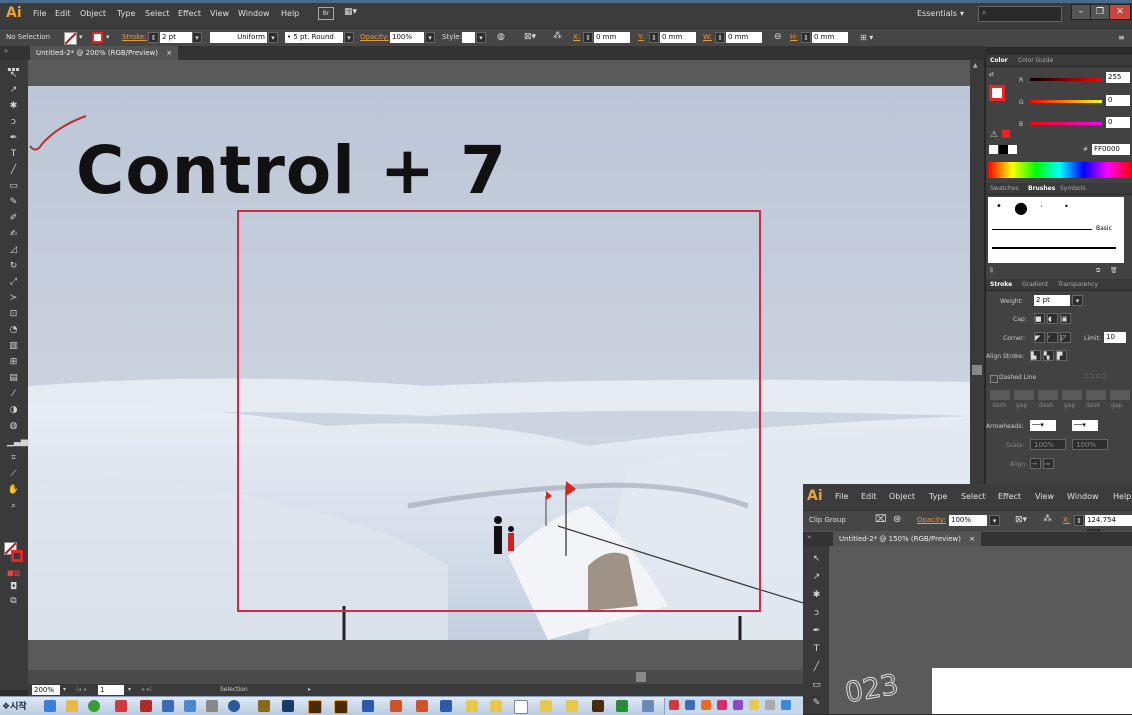  What do you see at coordinates (189, 13) in the screenshot?
I see `menu-effect: Effect` at bounding box center [189, 13].